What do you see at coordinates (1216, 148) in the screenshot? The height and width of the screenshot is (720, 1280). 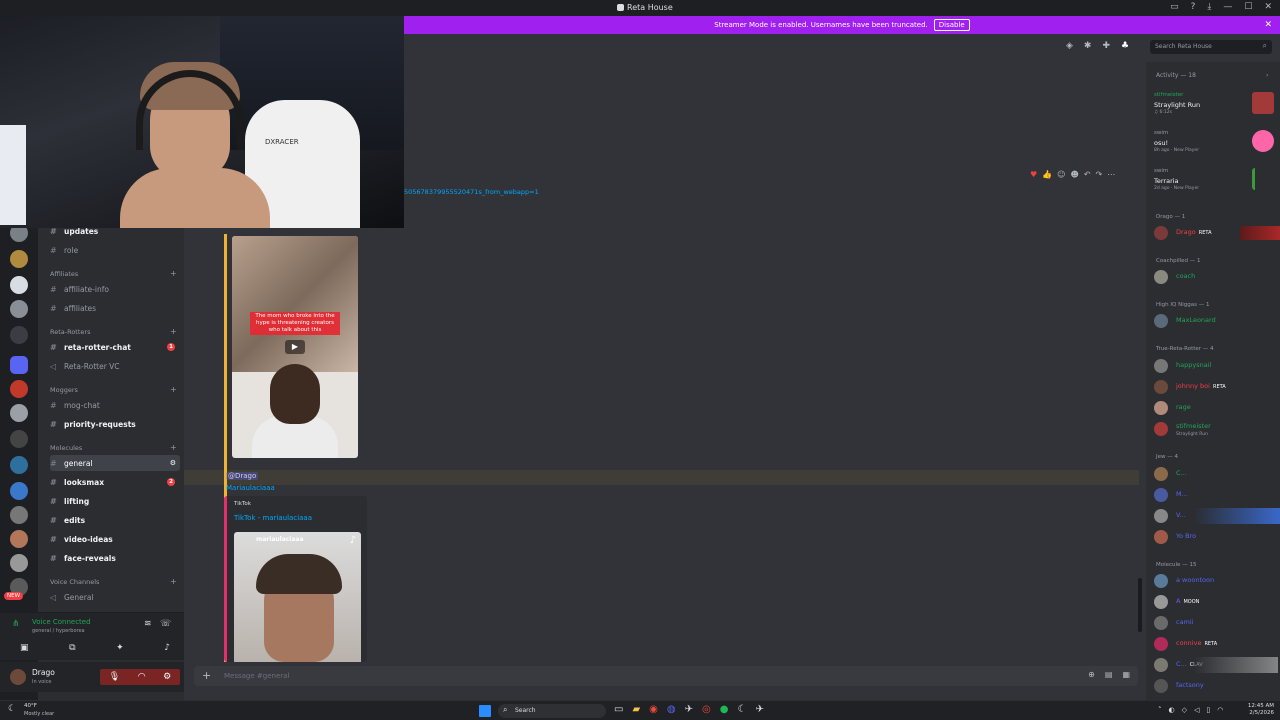 I see `activity-card: swim osu! 8h ago · New Player` at bounding box center [1216, 148].